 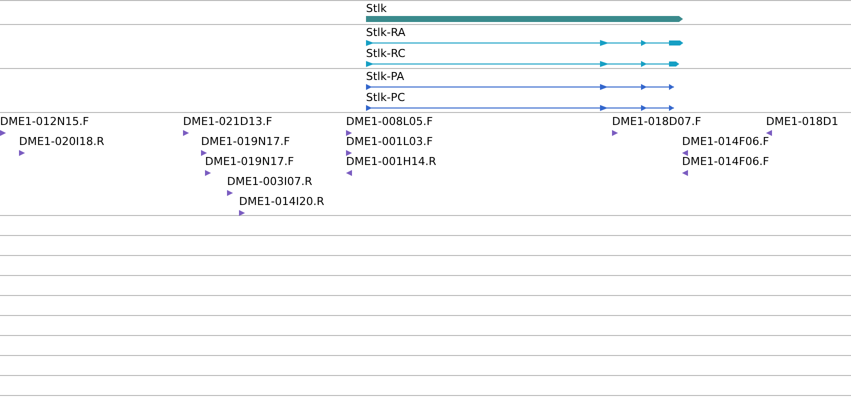 I want to click on clone-label: DME1-014I20.R, so click(x=281, y=201).